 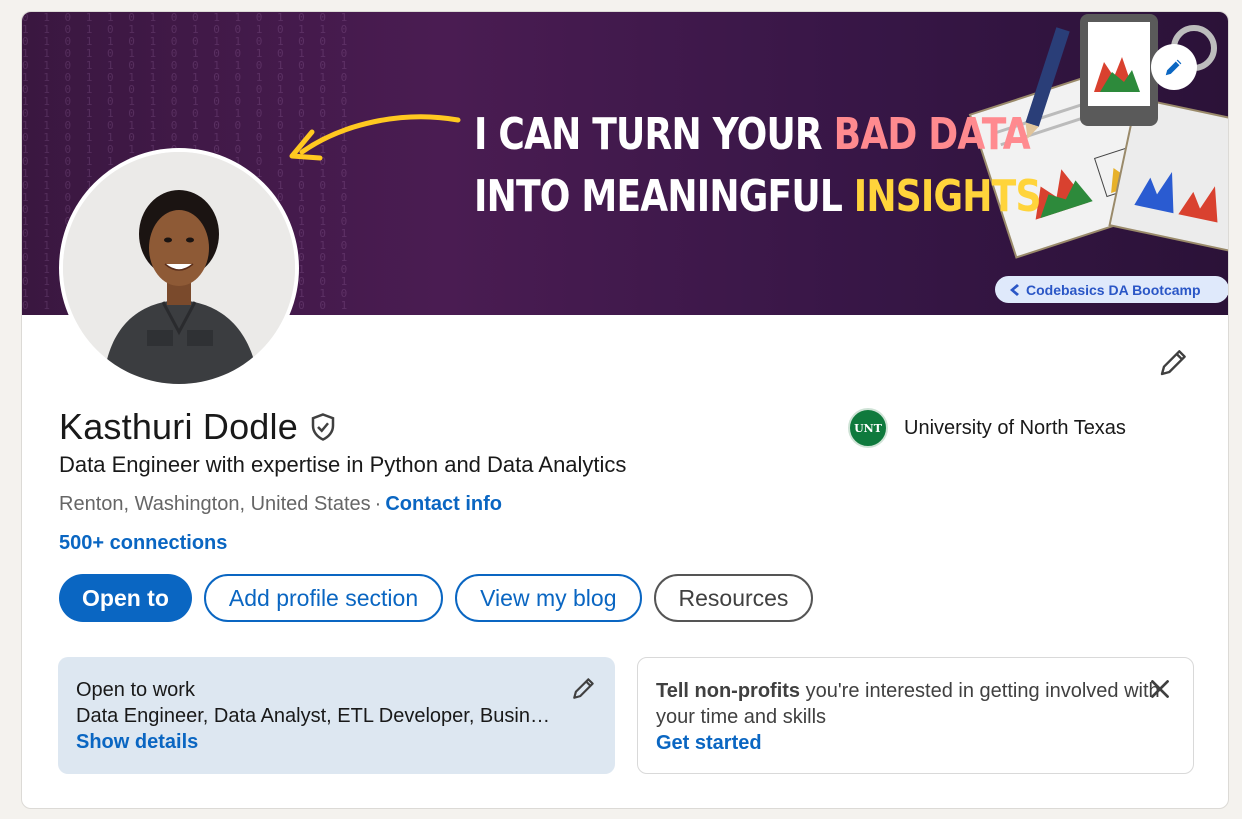 What do you see at coordinates (125, 598) in the screenshot?
I see `open-to-button: Open to` at bounding box center [125, 598].